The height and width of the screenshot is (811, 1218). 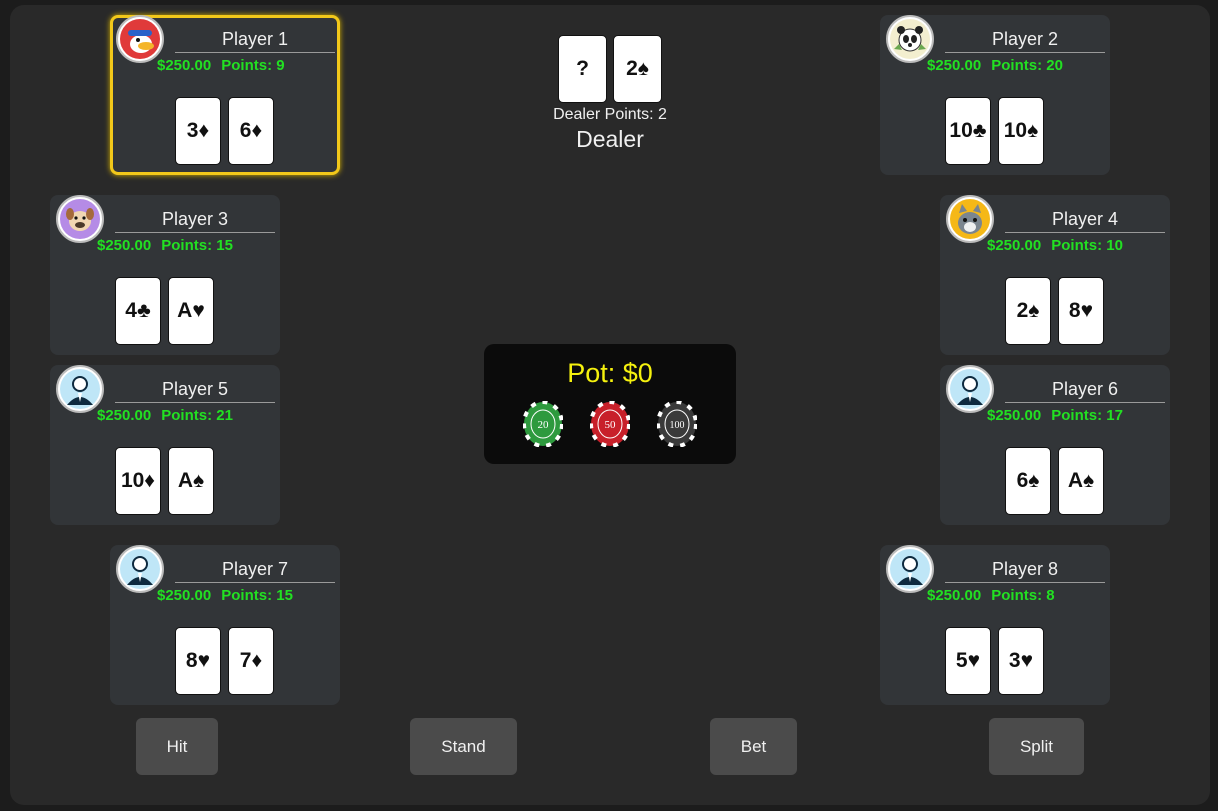 I want to click on pot-panel: Pot: $0 20 50 100, so click(x=610, y=404).